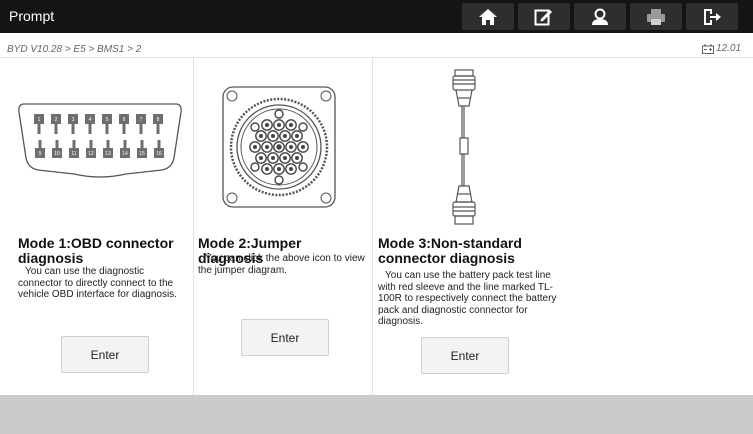 Image resolution: width=753 pixels, height=434 pixels. Describe the element at coordinates (96, 250) in the screenshot. I see `mode-1-title: Mode 1:OBD connector diagnosis` at that location.